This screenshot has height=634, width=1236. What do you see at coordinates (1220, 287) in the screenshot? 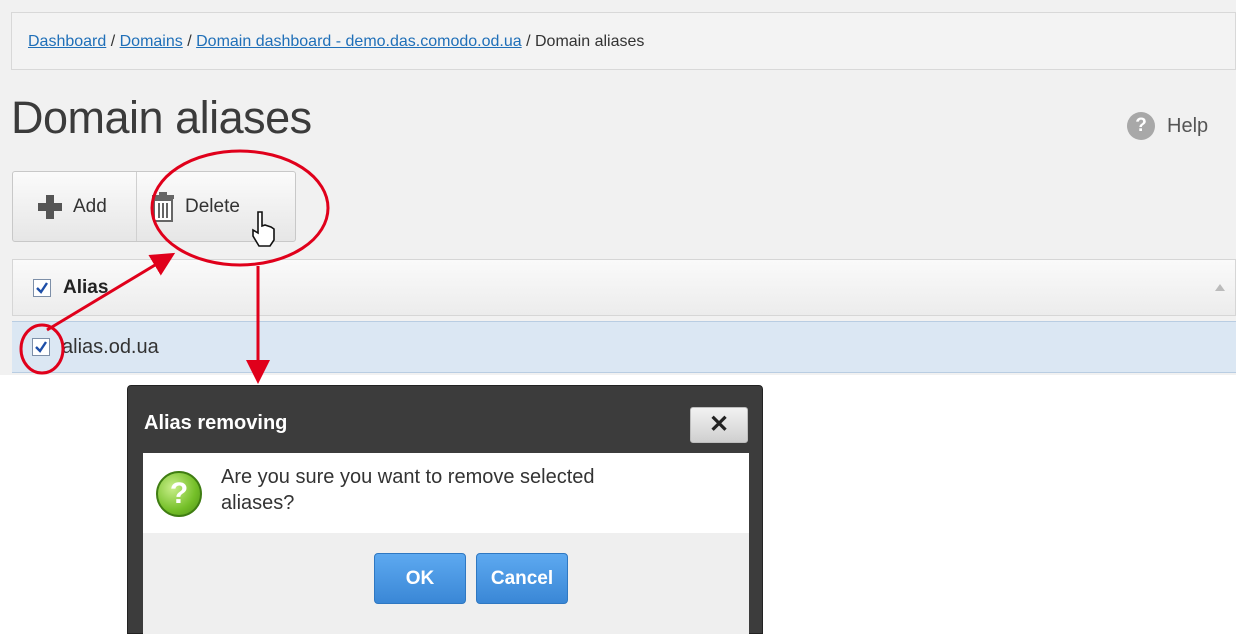
I see `sort-arrow-icon` at bounding box center [1220, 287].